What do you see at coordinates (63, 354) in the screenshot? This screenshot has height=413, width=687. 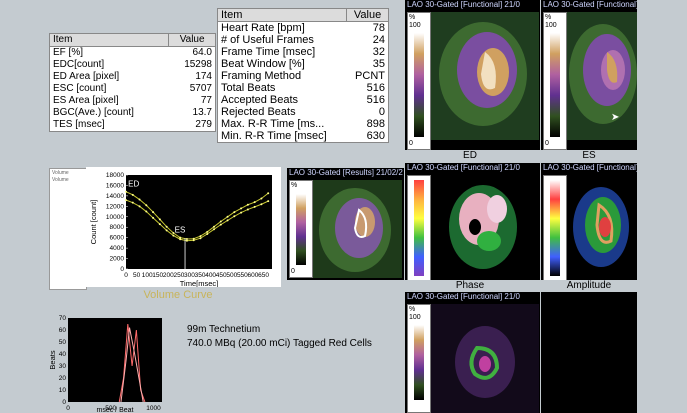 I see `y-tick-label: 40` at bounding box center [63, 354].